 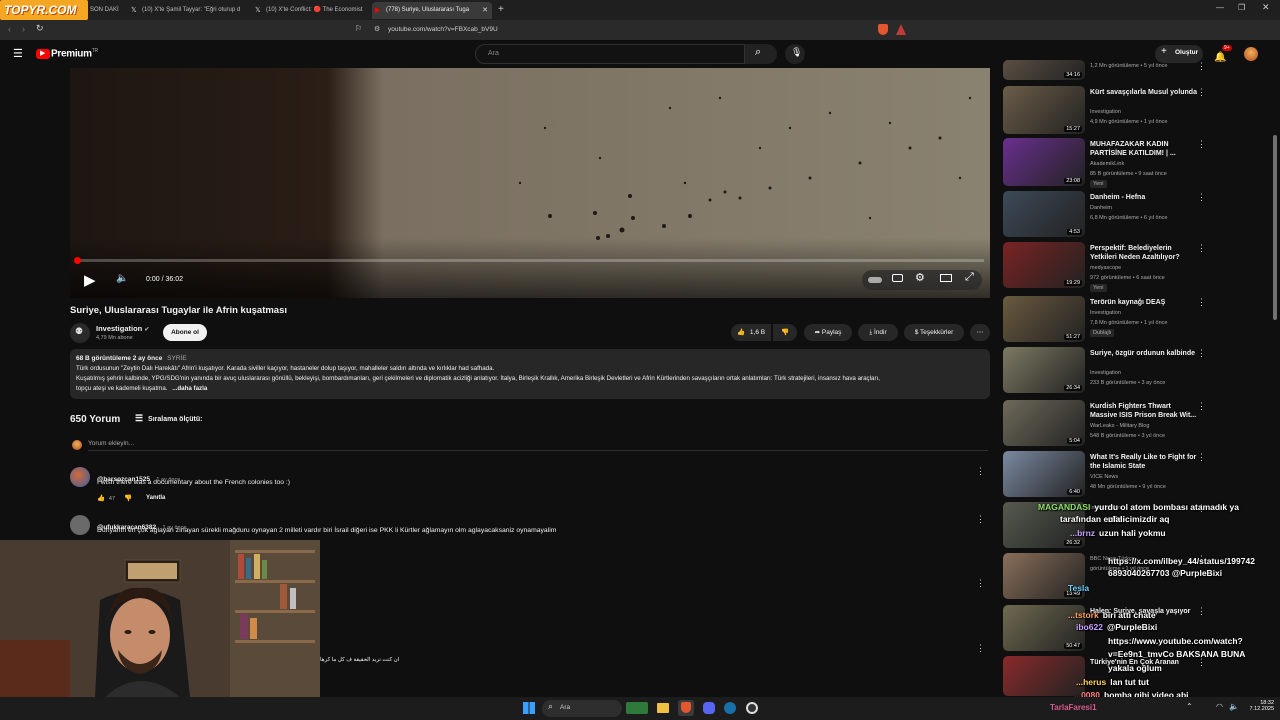 What do you see at coordinates (637, 708) in the screenshot?
I see `taskbar-widget-icon` at bounding box center [637, 708].